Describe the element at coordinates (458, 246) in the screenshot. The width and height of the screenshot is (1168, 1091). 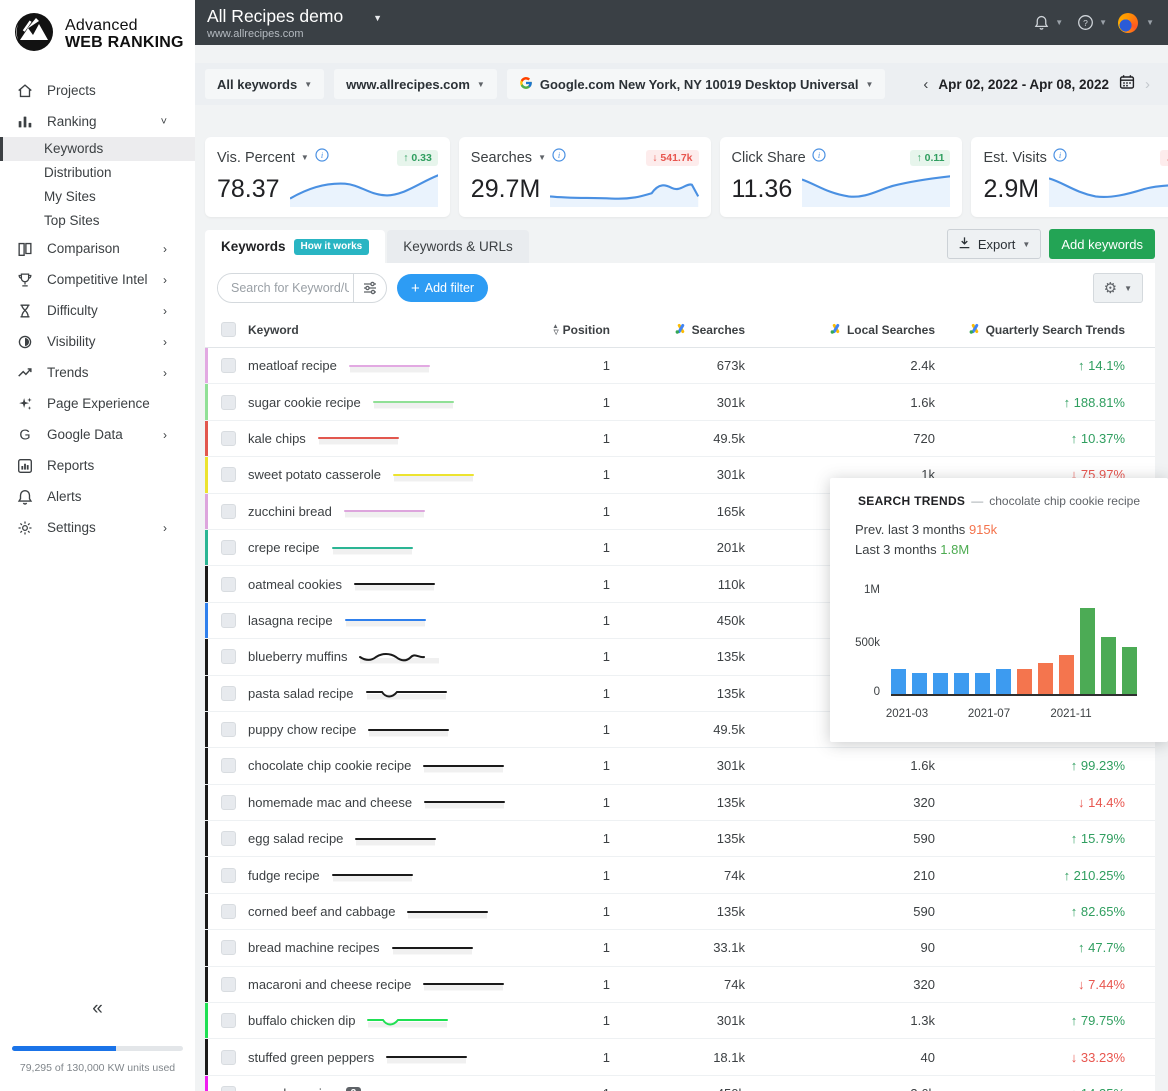
I see `tab-keywords-urls: Keywords & URLs` at that location.